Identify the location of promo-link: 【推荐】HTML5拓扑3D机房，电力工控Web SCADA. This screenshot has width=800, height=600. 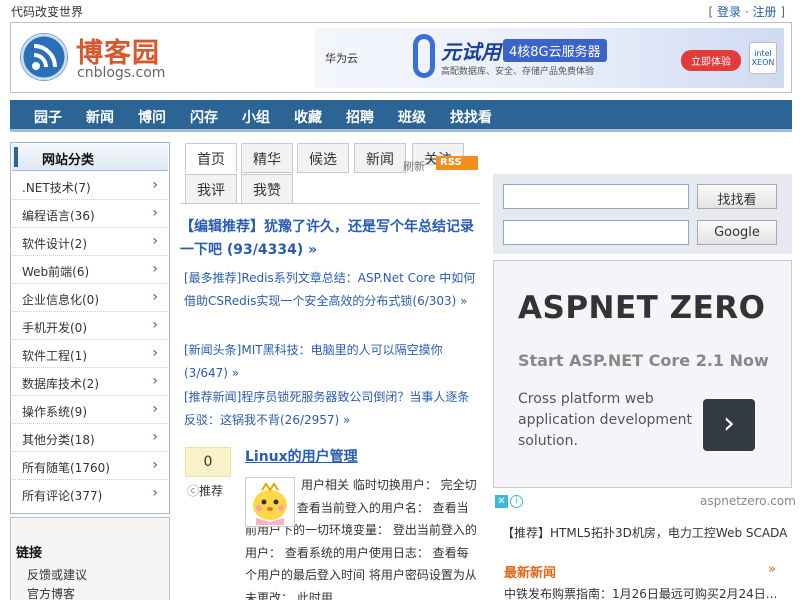
(644, 532).